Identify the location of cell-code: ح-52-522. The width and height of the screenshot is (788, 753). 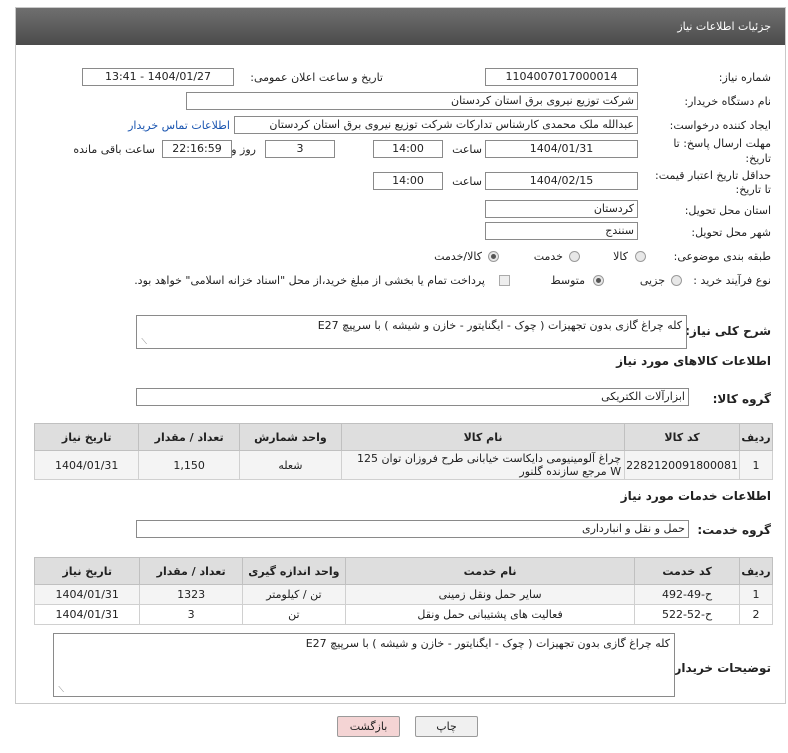
(687, 614).